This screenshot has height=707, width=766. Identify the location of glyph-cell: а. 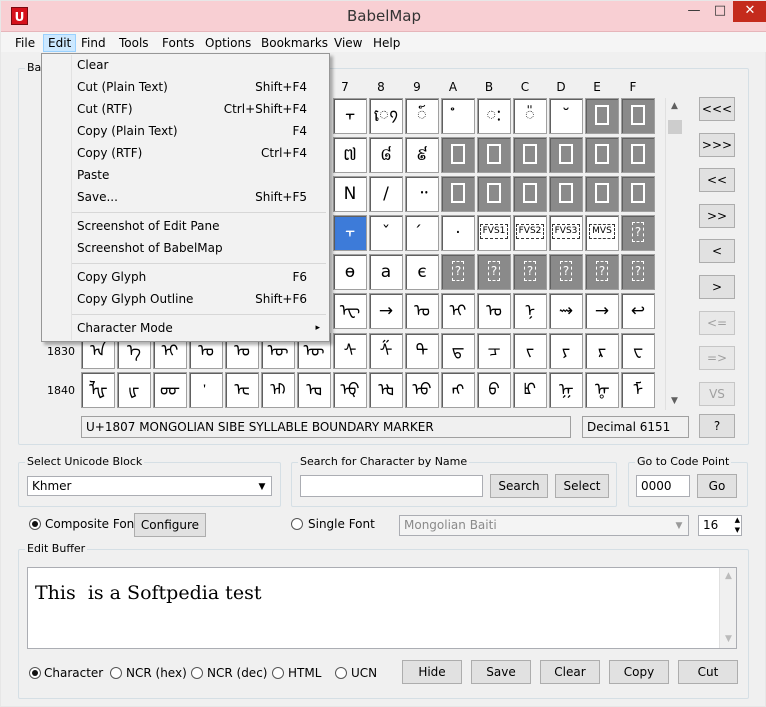
(386, 272).